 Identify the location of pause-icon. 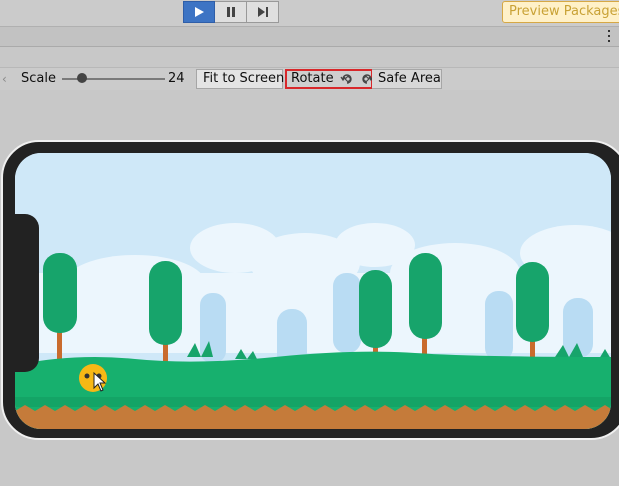
(230, 12).